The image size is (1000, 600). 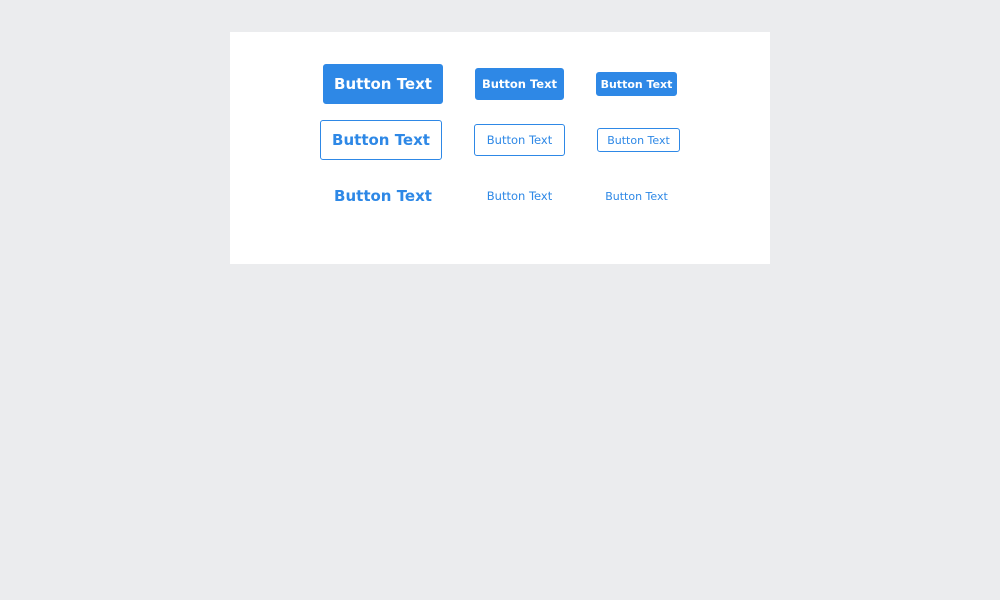 I want to click on filled-button-large: Button Text, so click(x=383, y=84).